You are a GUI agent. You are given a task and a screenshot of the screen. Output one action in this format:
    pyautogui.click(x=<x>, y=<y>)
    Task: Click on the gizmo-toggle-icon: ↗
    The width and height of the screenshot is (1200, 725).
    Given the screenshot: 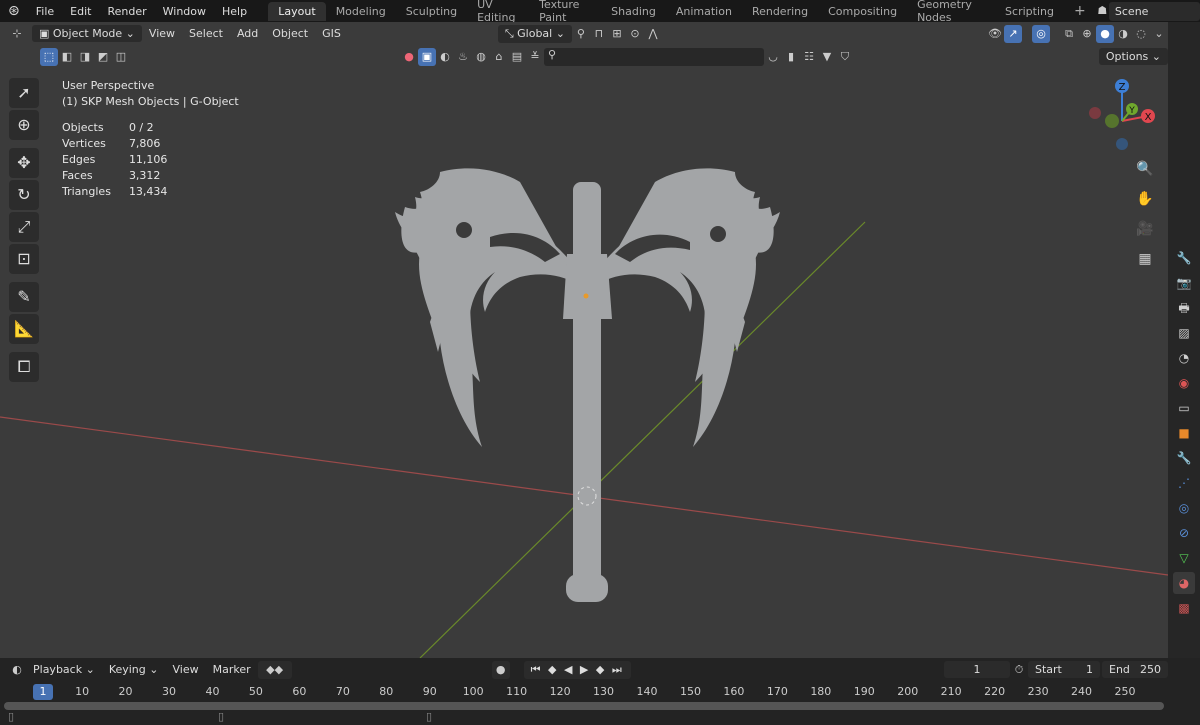 What is the action you would take?
    pyautogui.click(x=1013, y=33)
    